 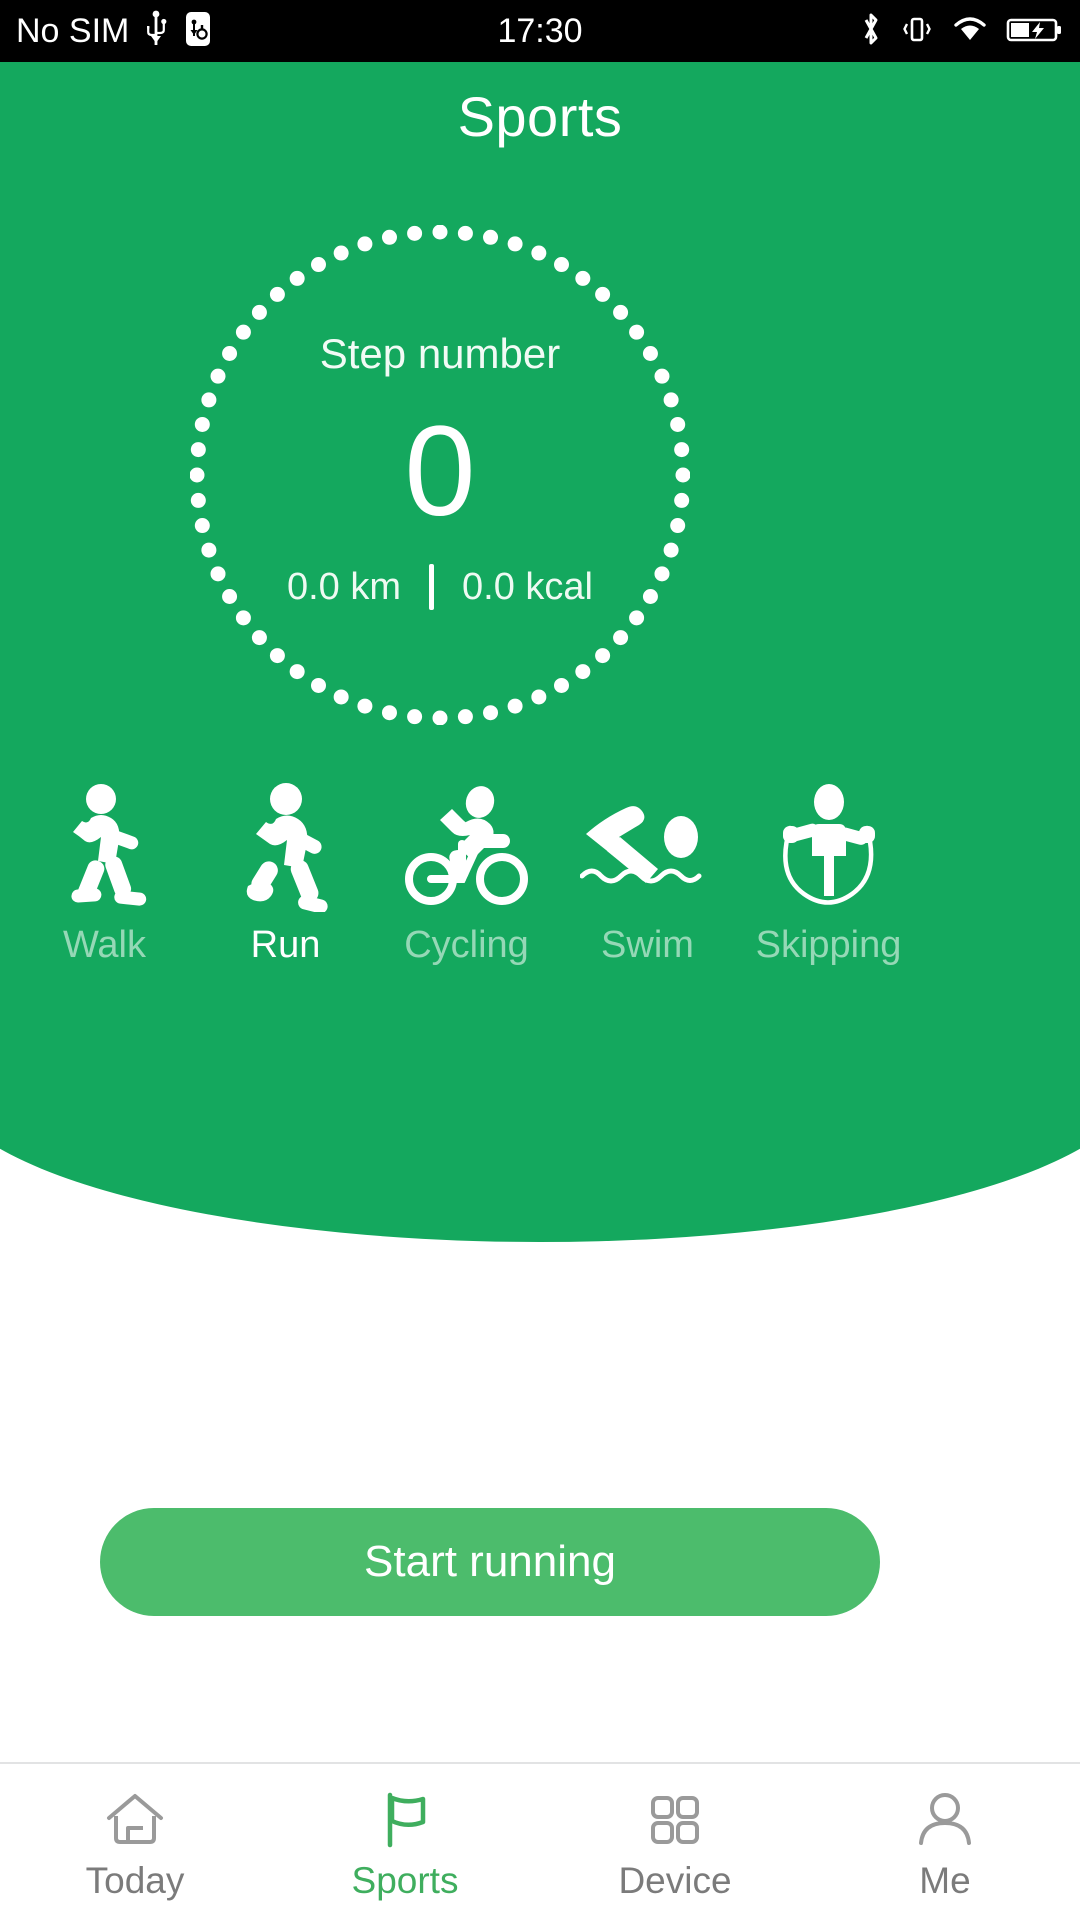 What do you see at coordinates (1035, 31) in the screenshot?
I see `battery-charging-icon` at bounding box center [1035, 31].